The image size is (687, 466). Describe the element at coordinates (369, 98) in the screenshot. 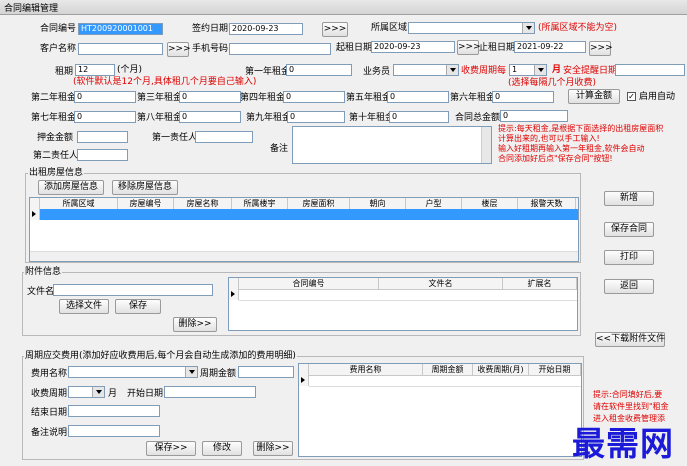

I see `rent5-label: 第五年租金` at that location.